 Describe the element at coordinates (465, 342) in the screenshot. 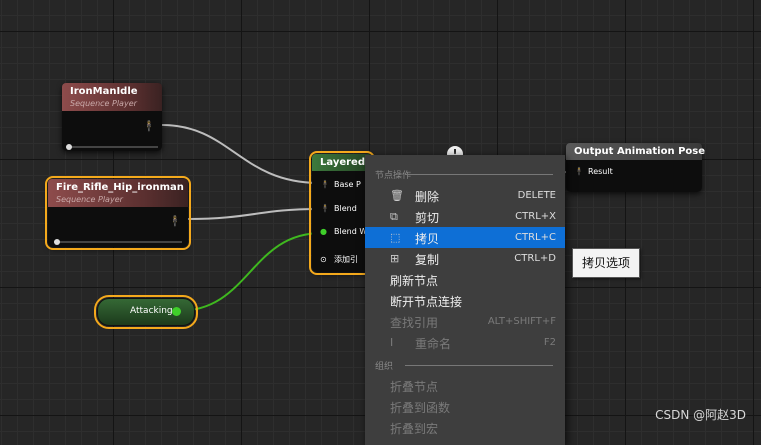

I see `menu-item-rename: I 重命名 F2` at that location.